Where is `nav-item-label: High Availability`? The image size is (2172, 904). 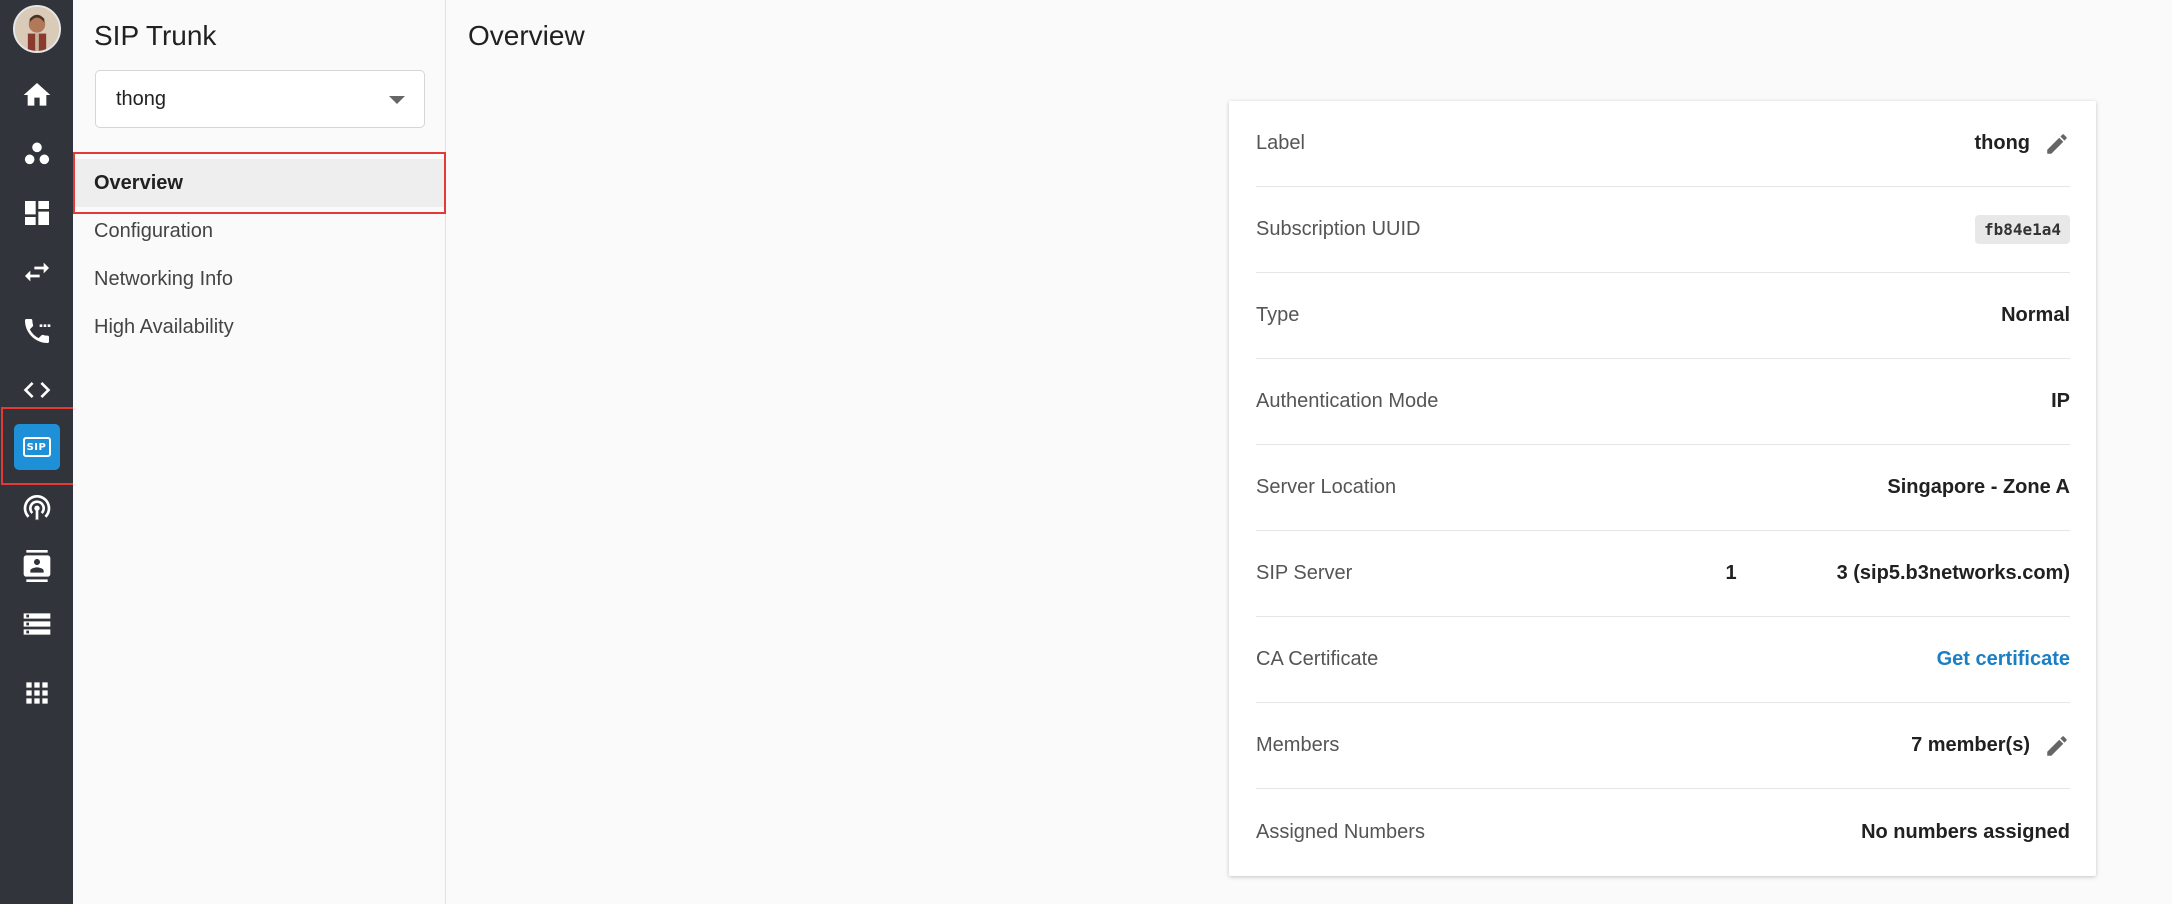 nav-item-label: High Availability is located at coordinates (164, 326).